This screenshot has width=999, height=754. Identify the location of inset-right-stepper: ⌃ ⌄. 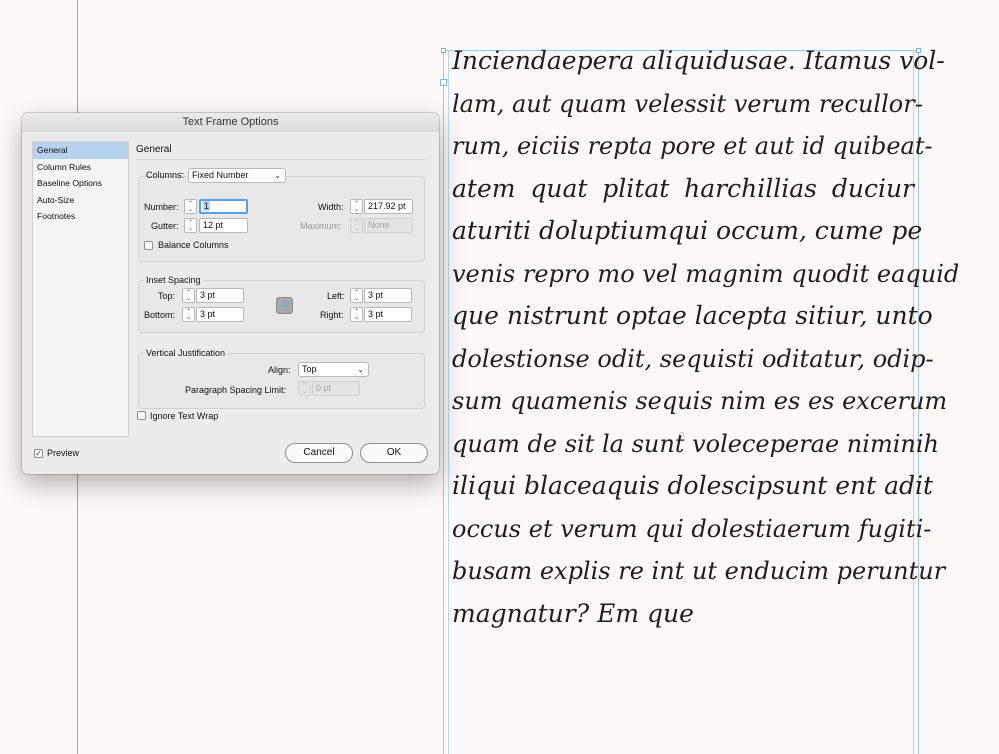
(356, 314).